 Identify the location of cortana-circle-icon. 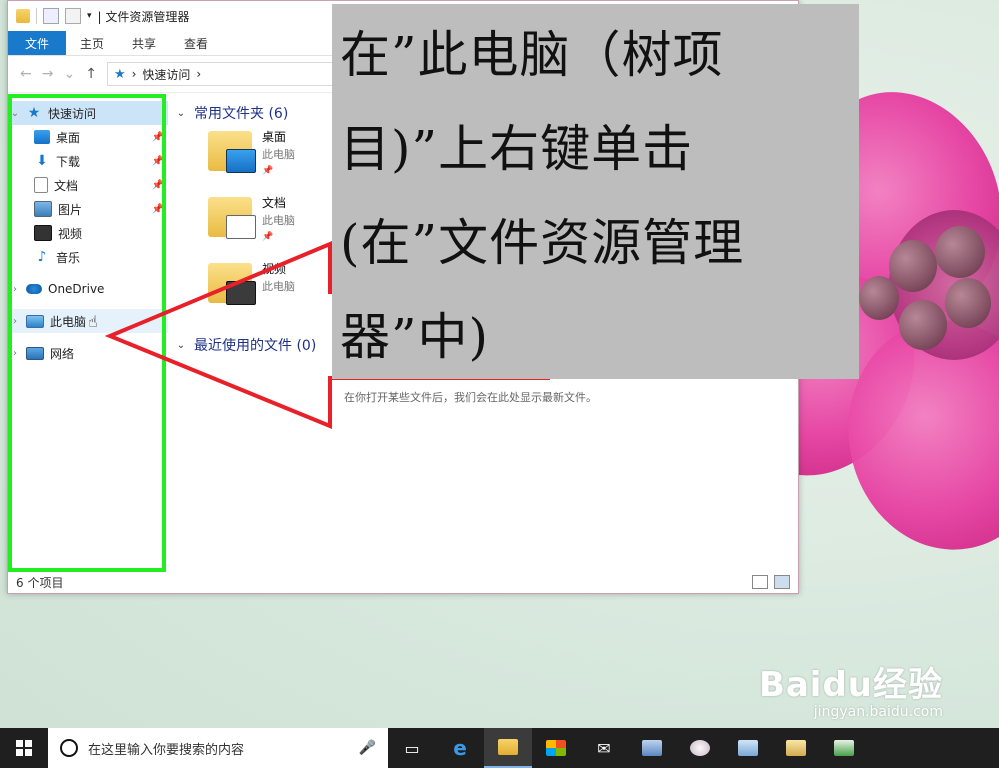
(69, 748).